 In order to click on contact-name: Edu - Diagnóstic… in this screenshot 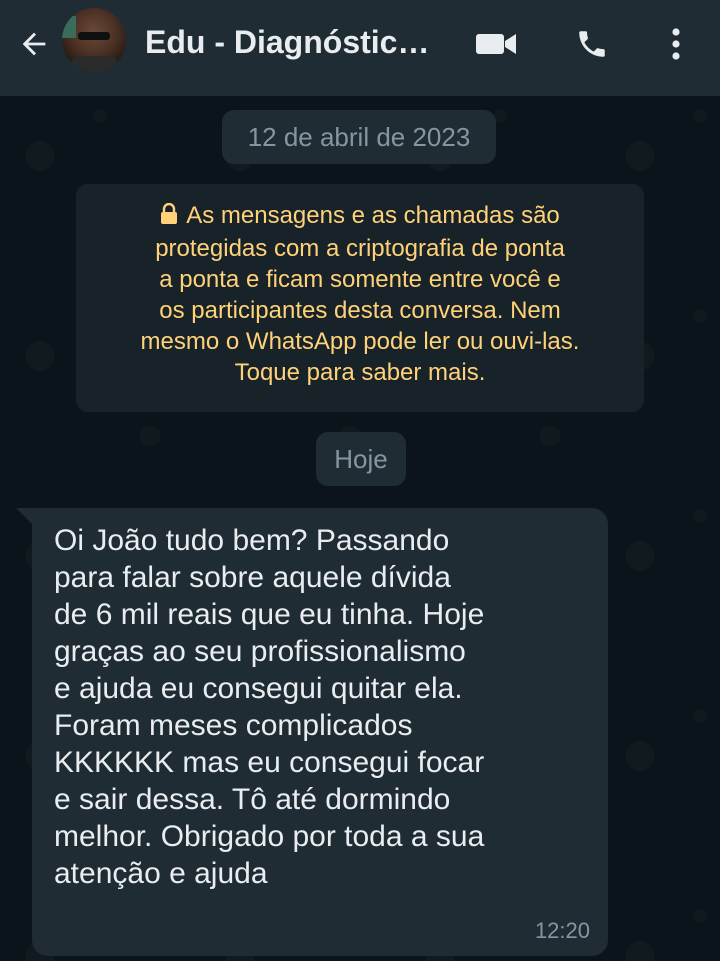, I will do `click(287, 42)`.